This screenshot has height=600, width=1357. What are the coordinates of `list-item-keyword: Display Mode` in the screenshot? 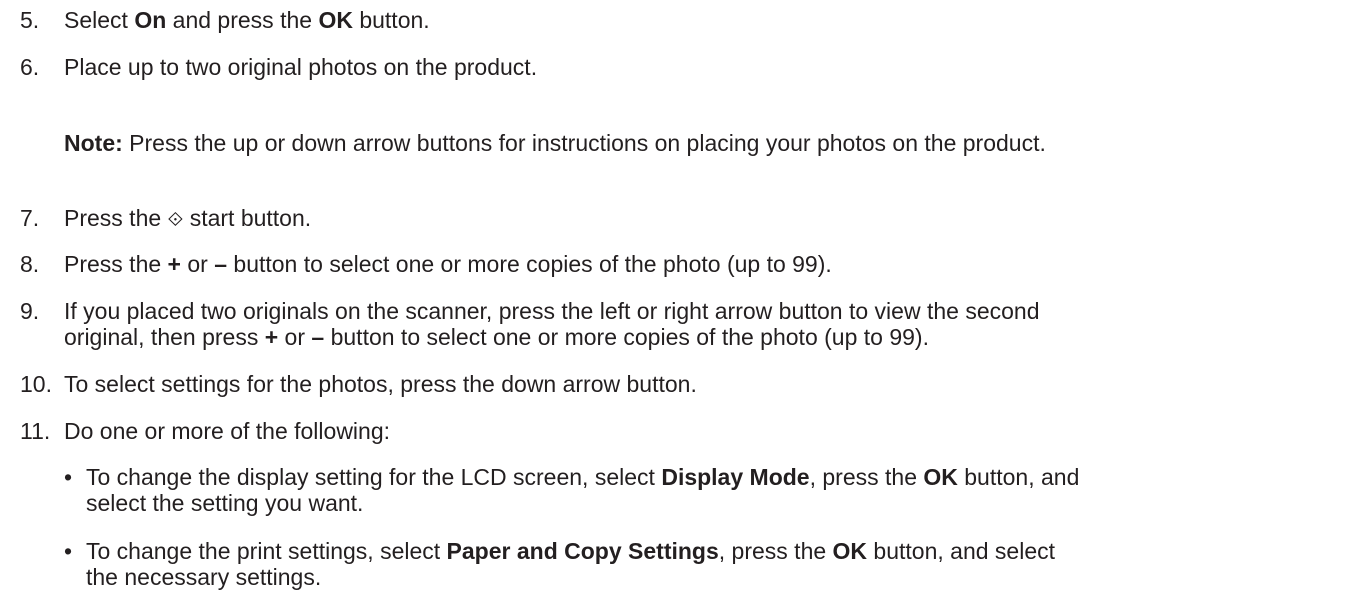 It's located at (735, 477).